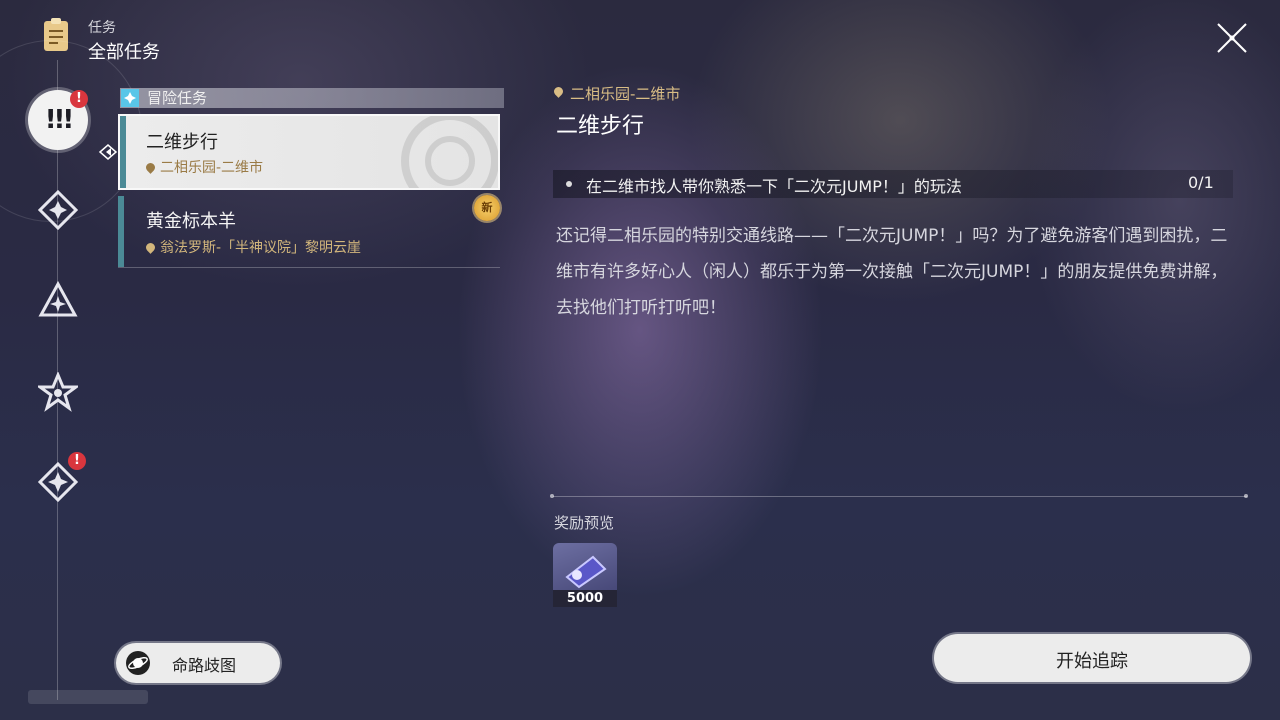 Image resolution: width=1280 pixels, height=720 pixels. Describe the element at coordinates (191, 221) in the screenshot. I see `quest-title: 黄金标本羊` at that location.